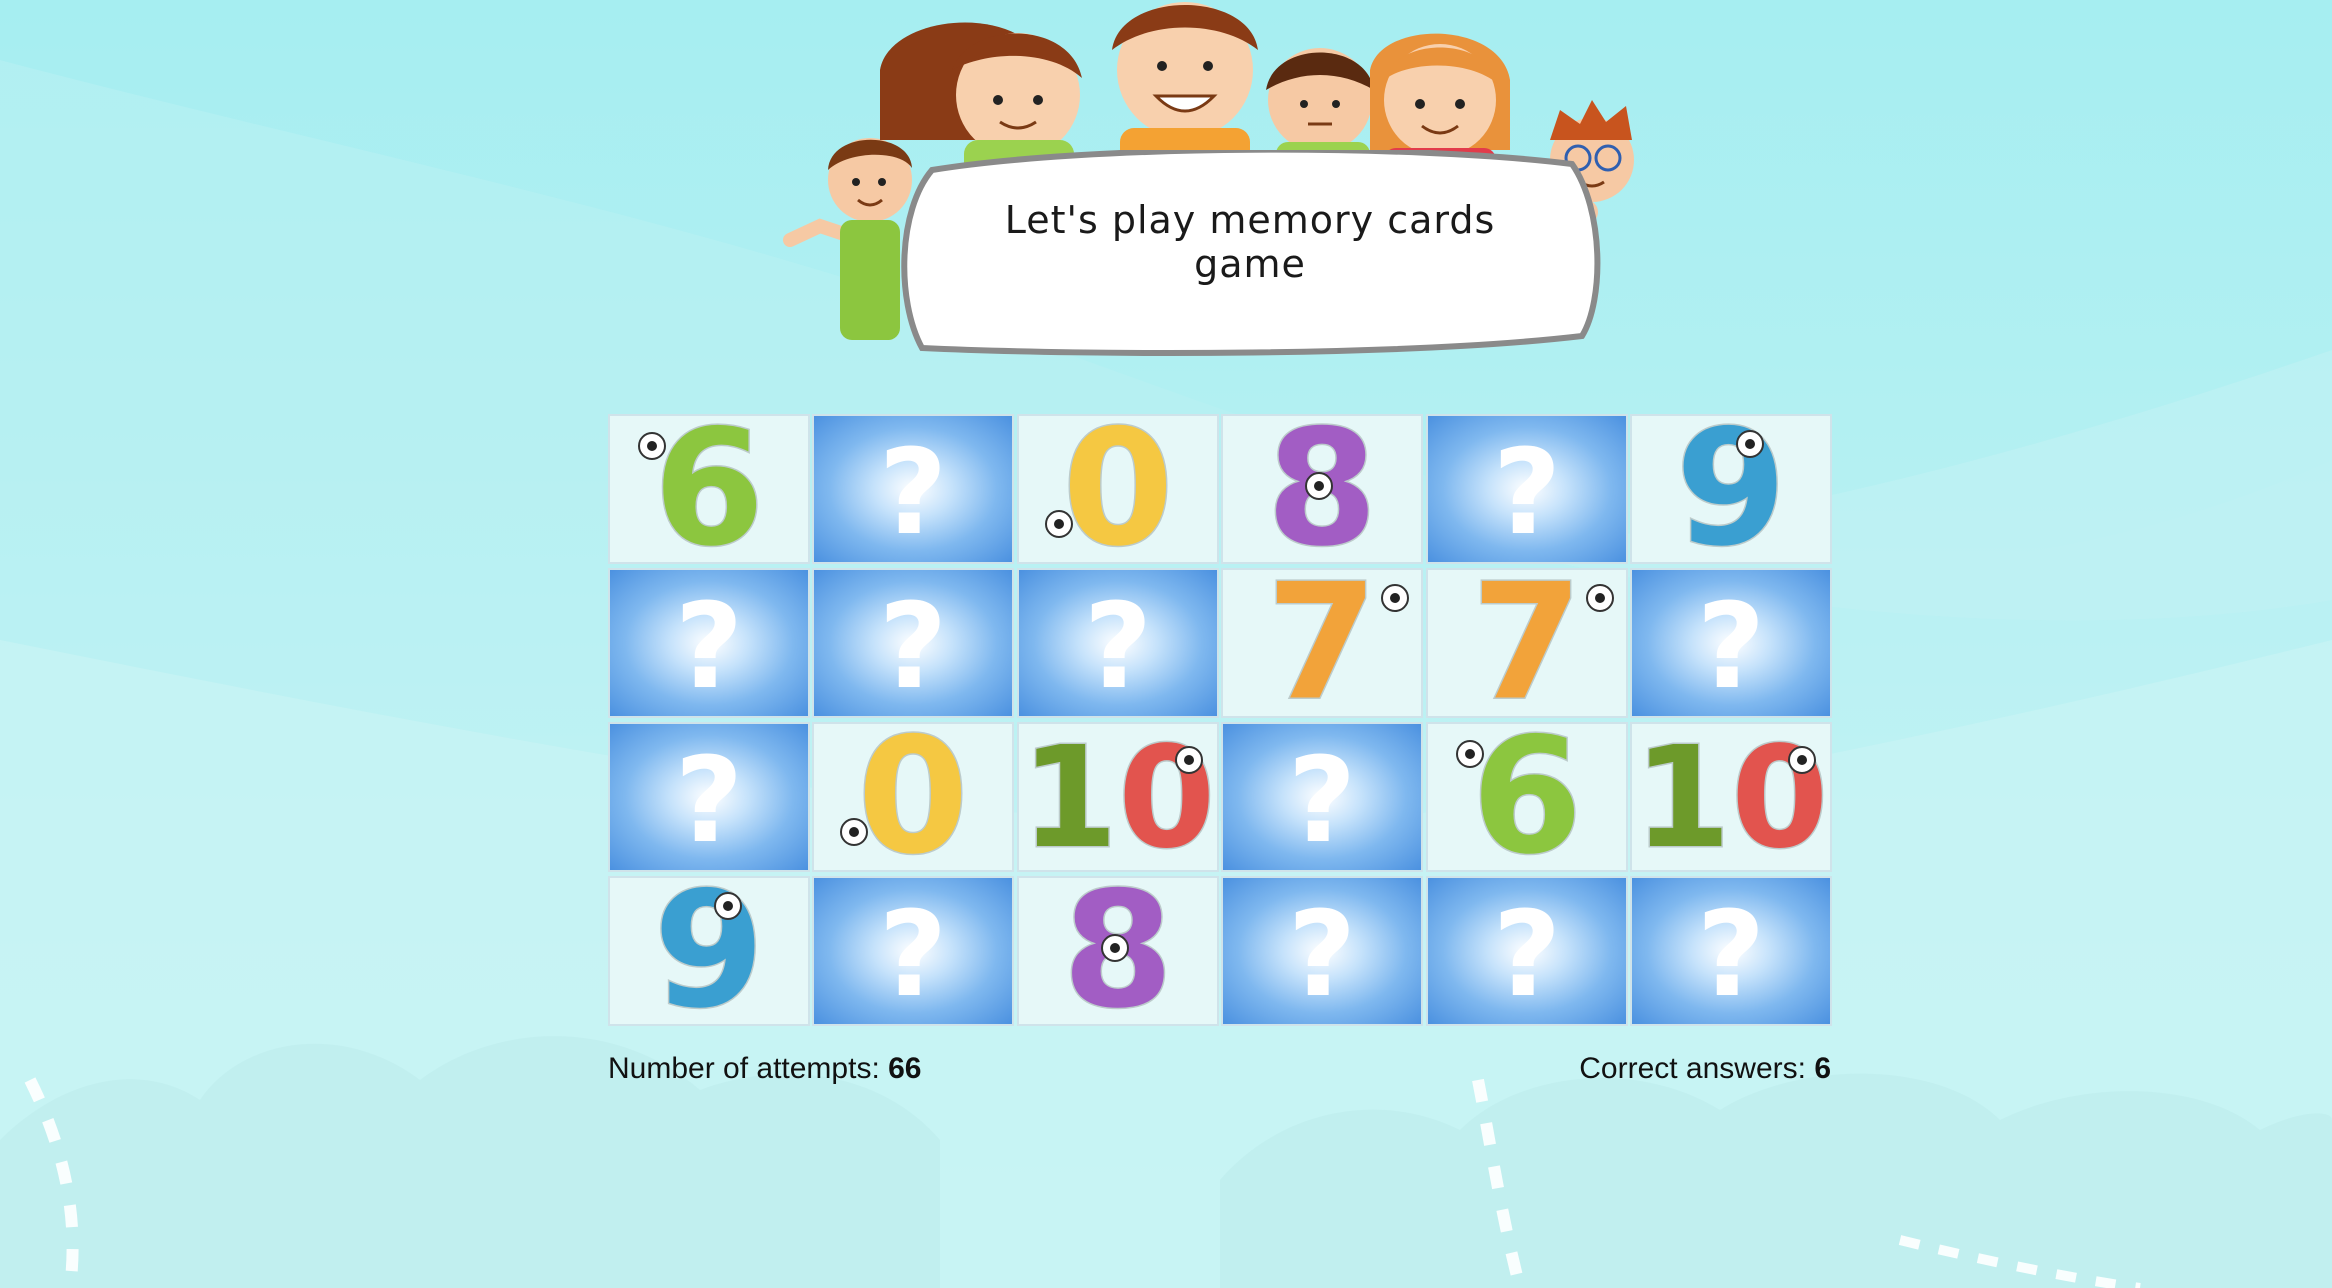 This screenshot has width=2332, height=1288. I want to click on attempts-counter: Number of attempts: 66, so click(764, 1069).